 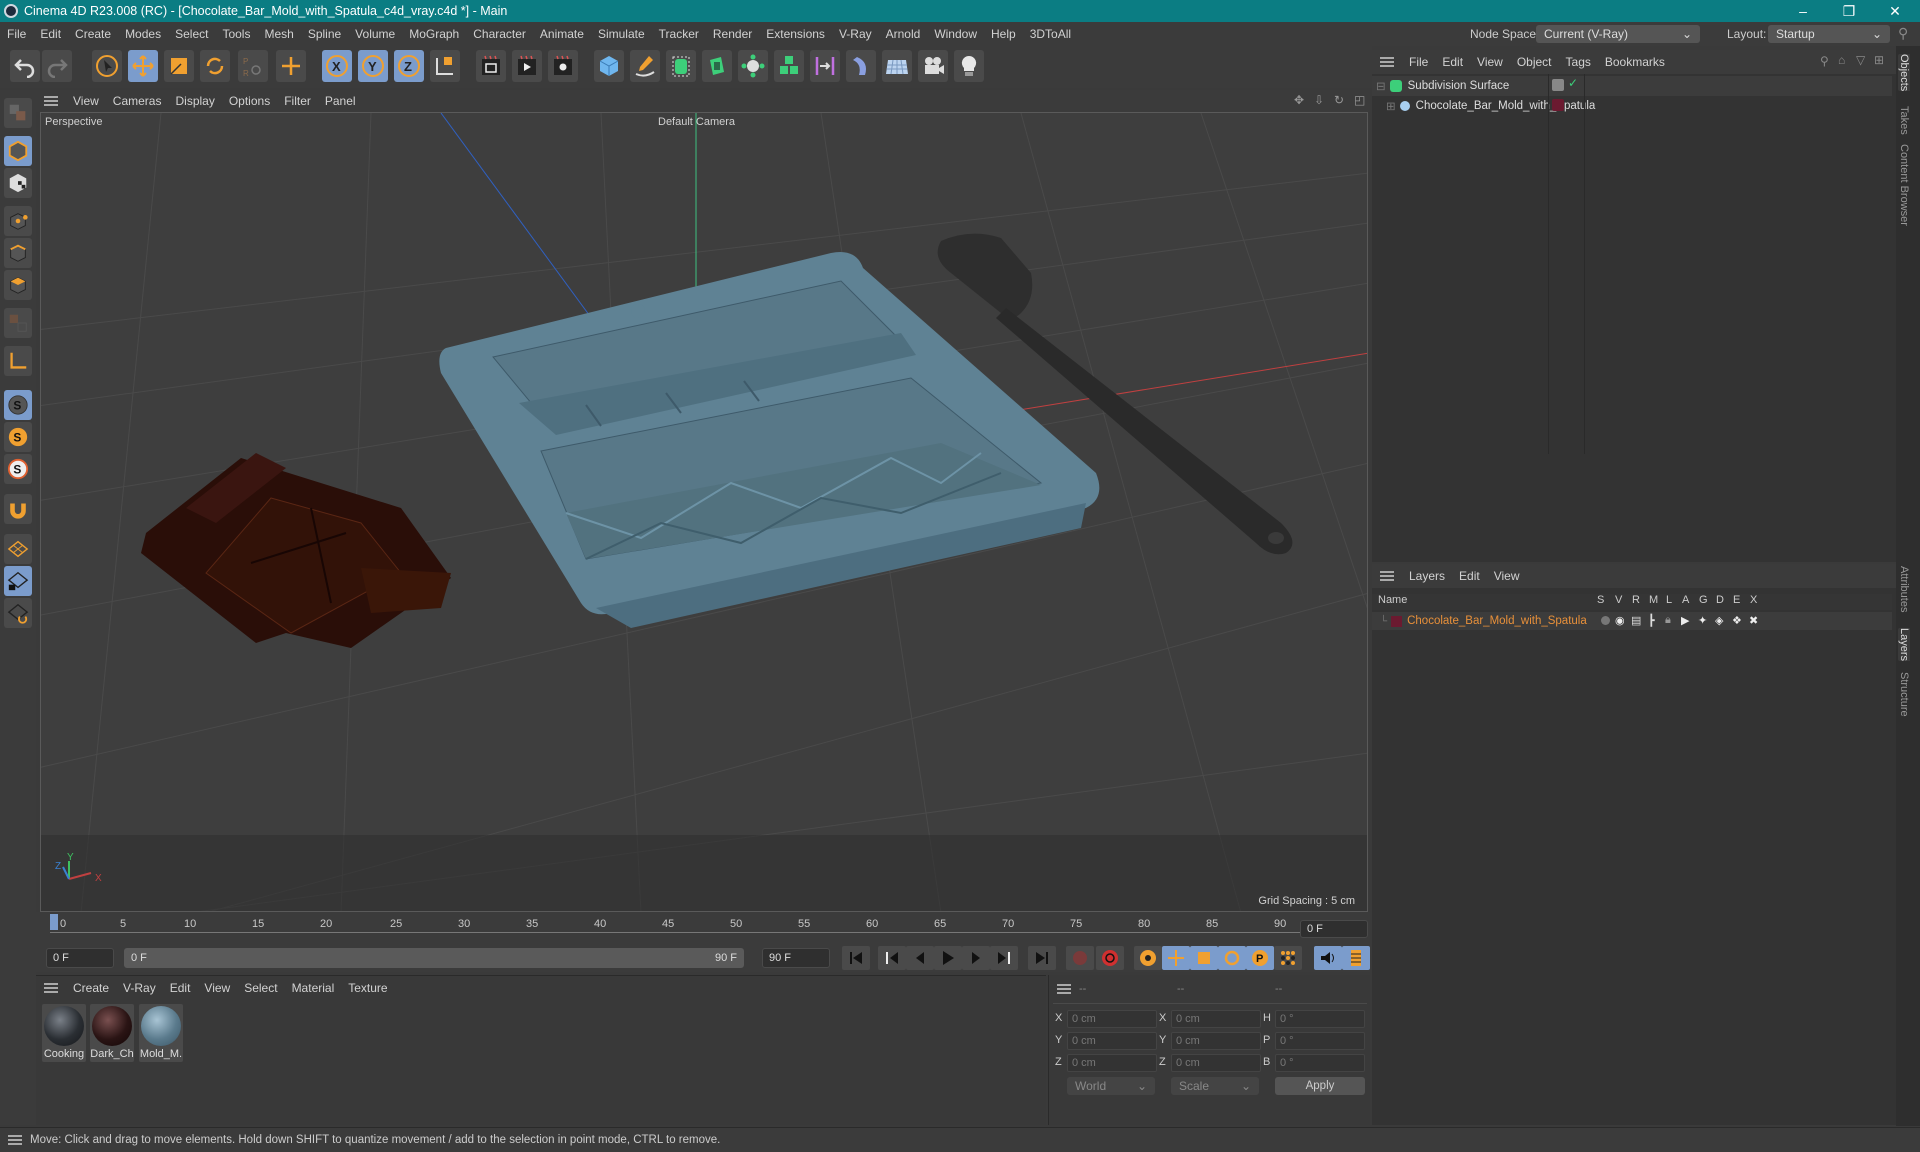 I want to click on render-view-button, so click(x=491, y=66).